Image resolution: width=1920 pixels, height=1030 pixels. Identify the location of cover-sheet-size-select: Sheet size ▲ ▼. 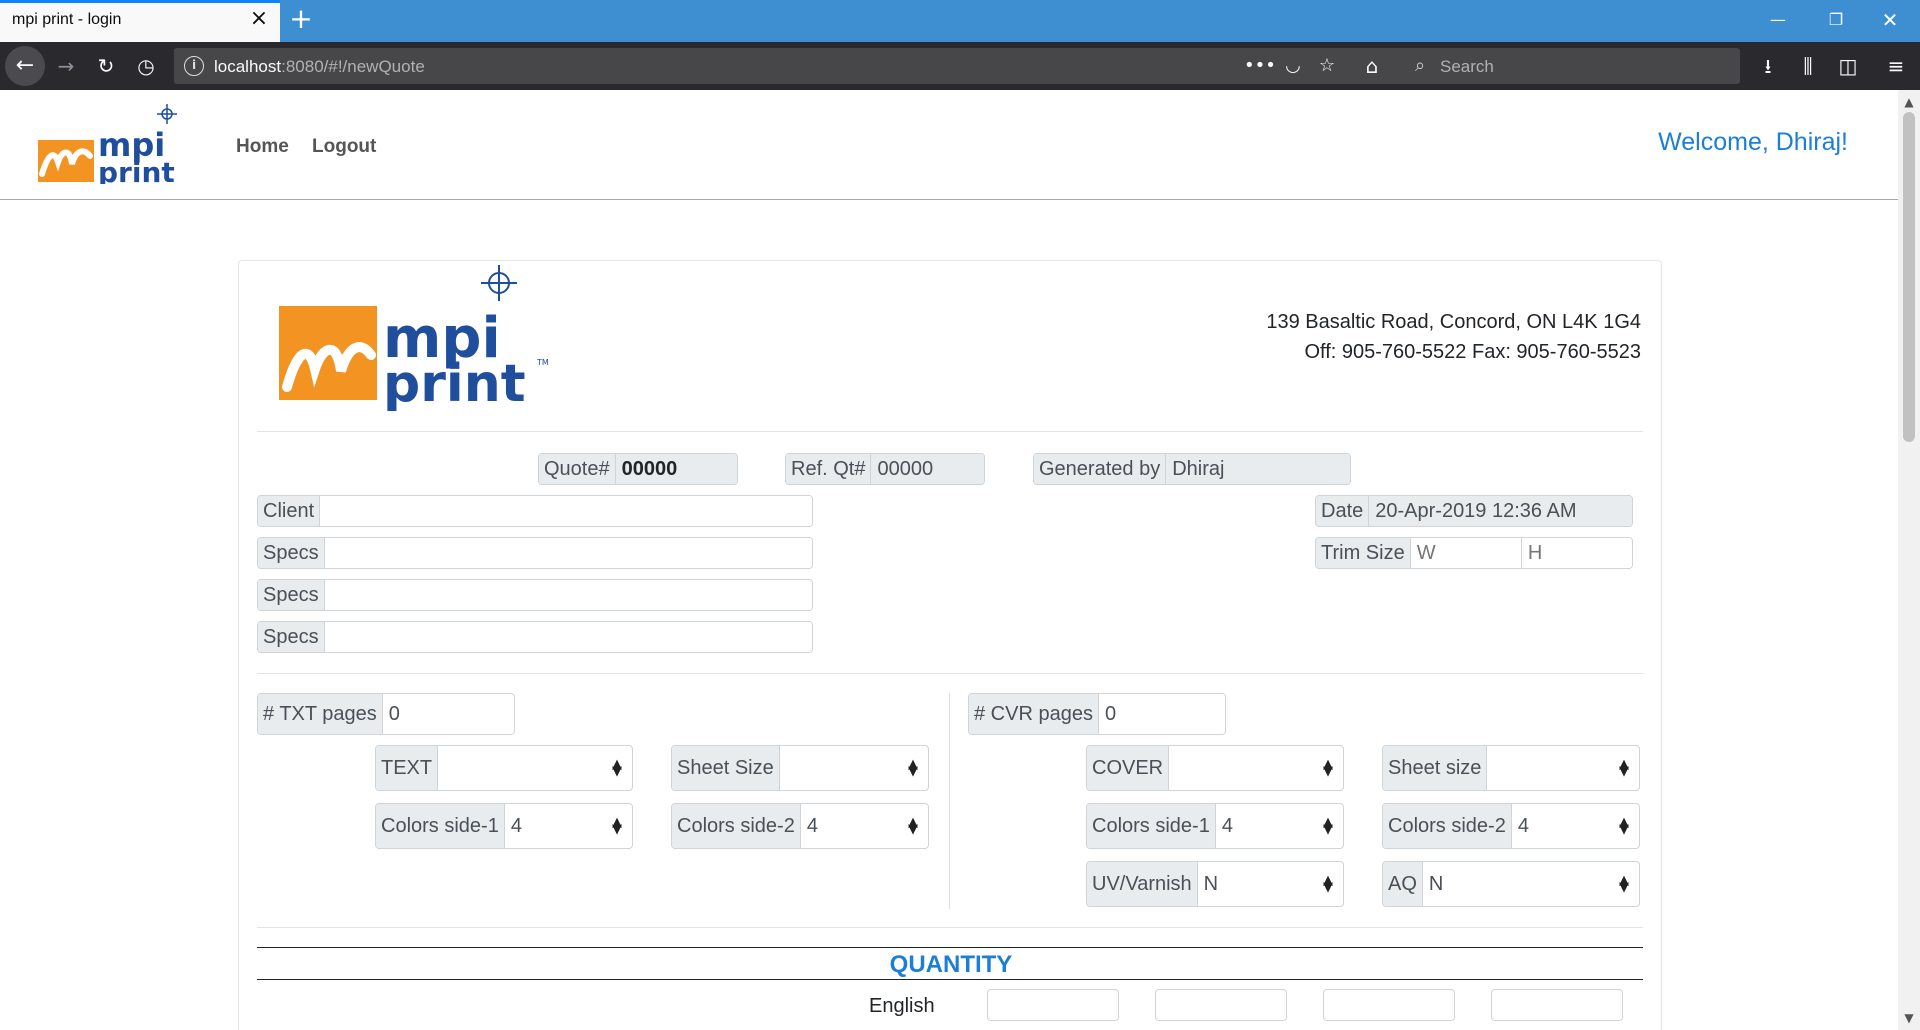
(1511, 768).